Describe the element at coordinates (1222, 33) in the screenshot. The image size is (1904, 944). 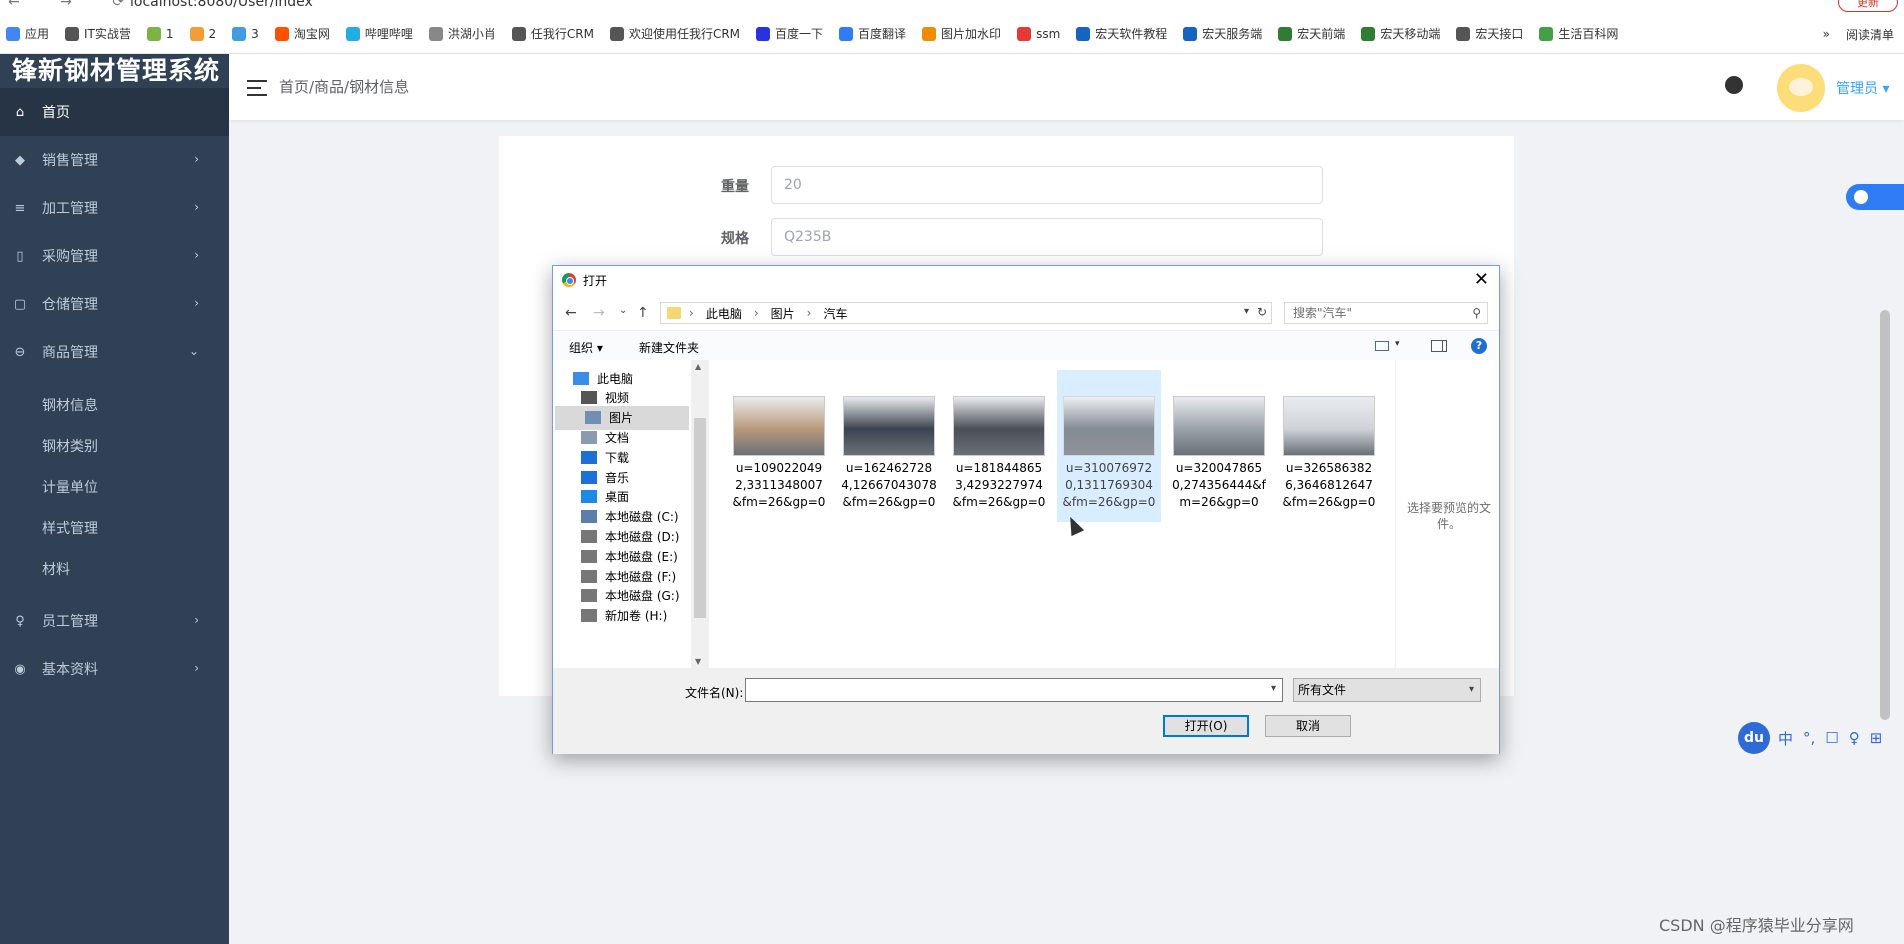
I see `bookmark-item: 宏天服务端` at that location.